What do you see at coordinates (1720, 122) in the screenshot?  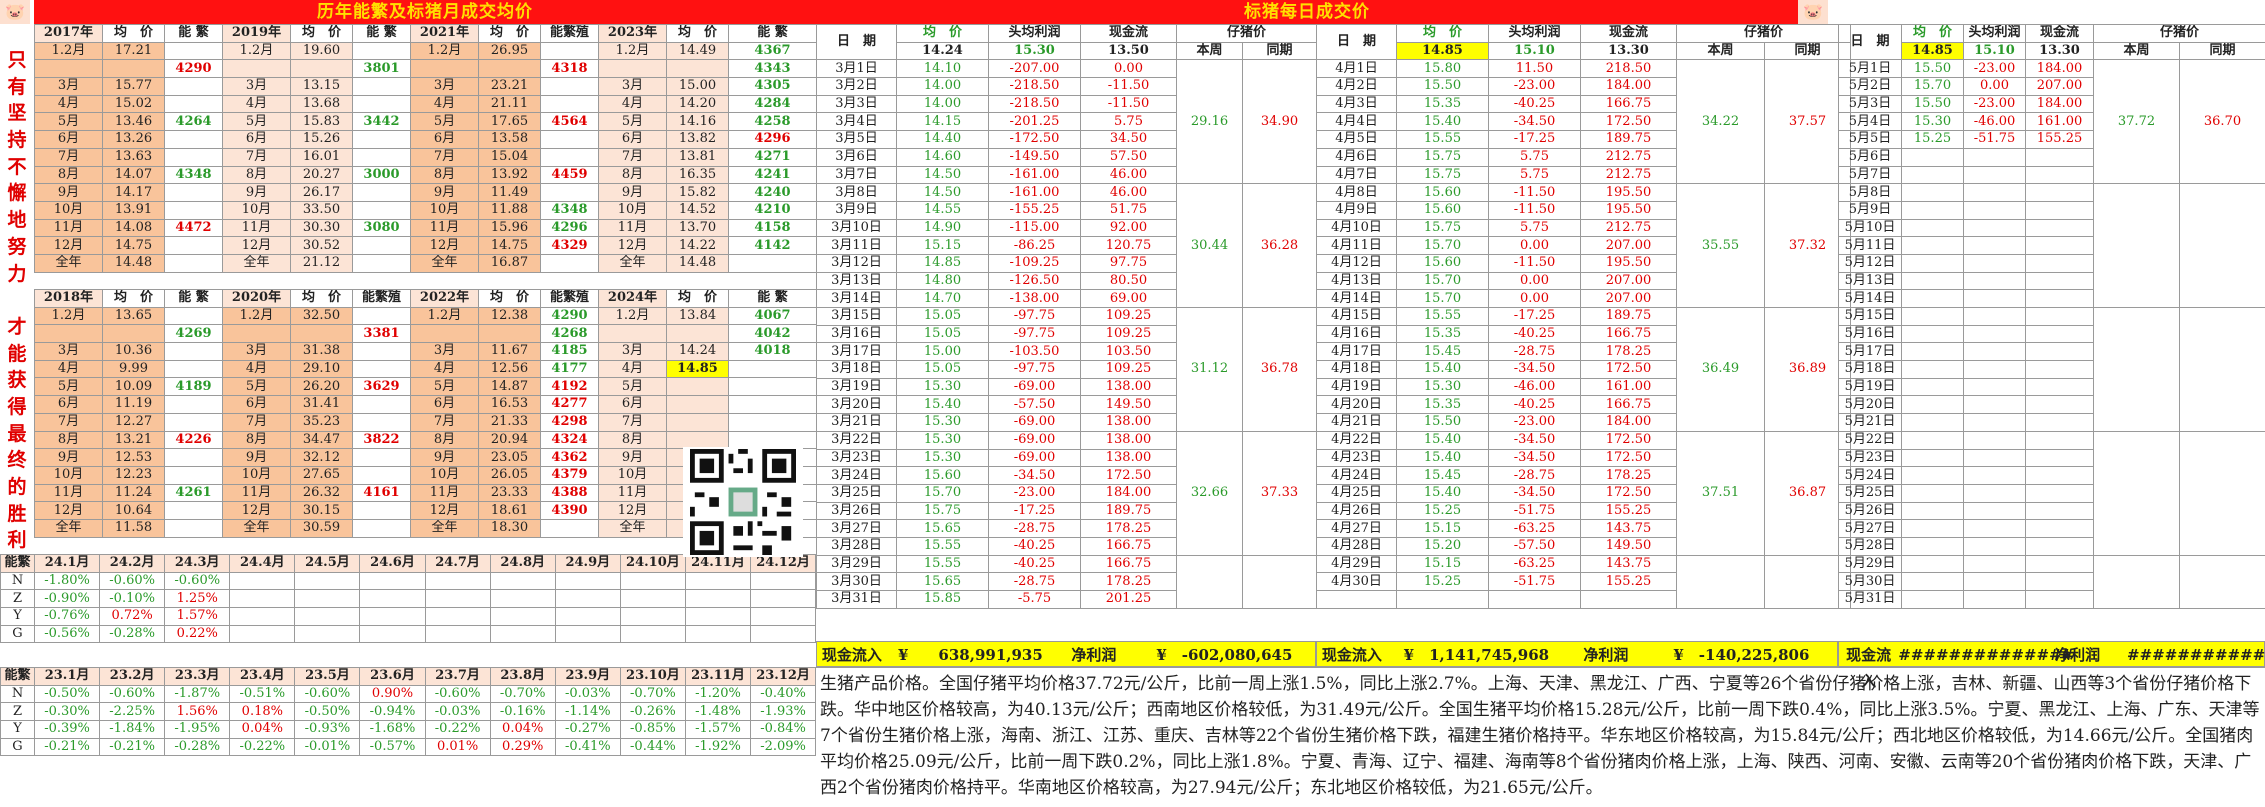 I see `piglet-week: 34.22` at bounding box center [1720, 122].